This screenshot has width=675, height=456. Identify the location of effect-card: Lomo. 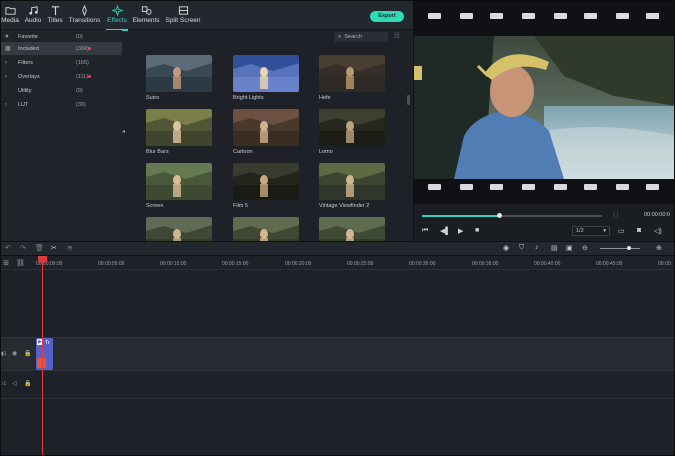
(352, 132).